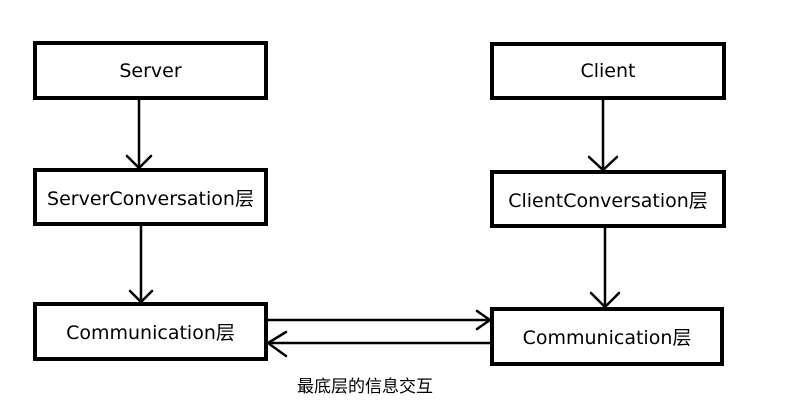  I want to click on server-node: Server, so click(150, 70).